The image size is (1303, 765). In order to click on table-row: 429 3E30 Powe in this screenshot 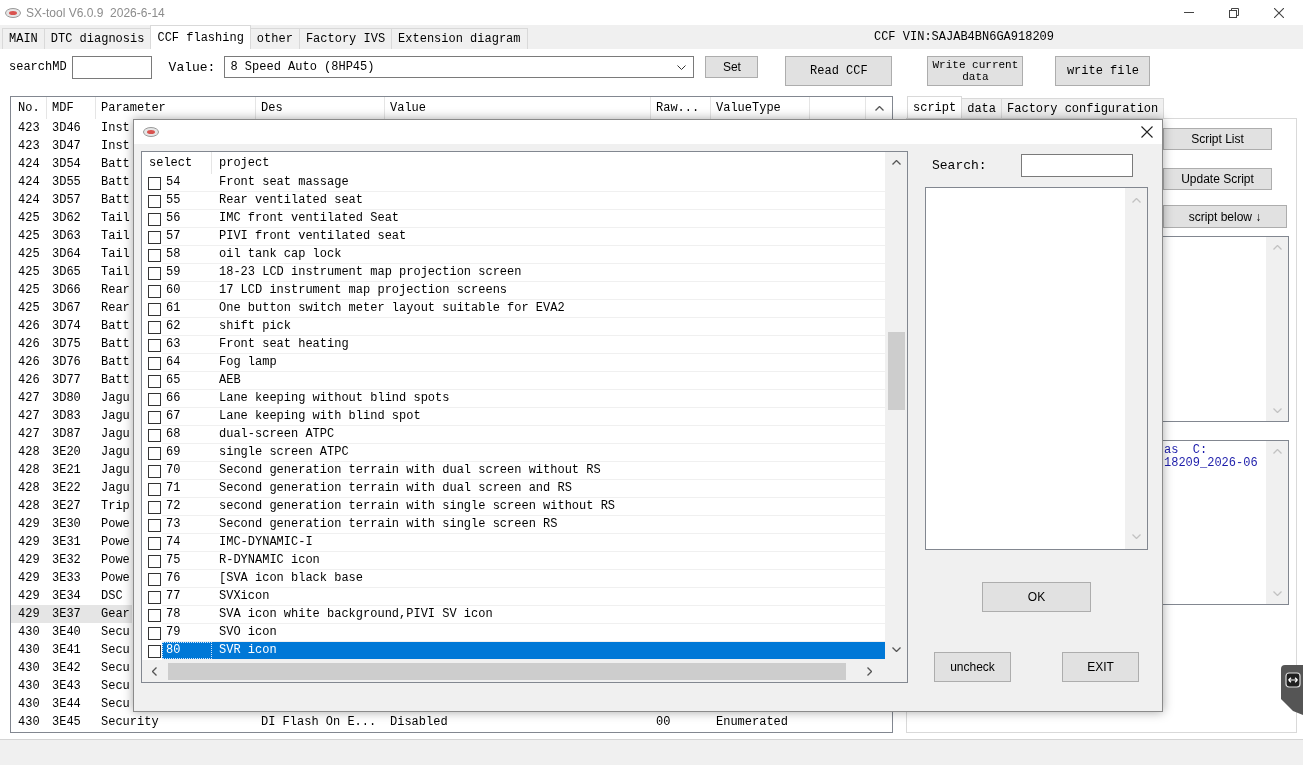, I will do `click(71, 524)`.